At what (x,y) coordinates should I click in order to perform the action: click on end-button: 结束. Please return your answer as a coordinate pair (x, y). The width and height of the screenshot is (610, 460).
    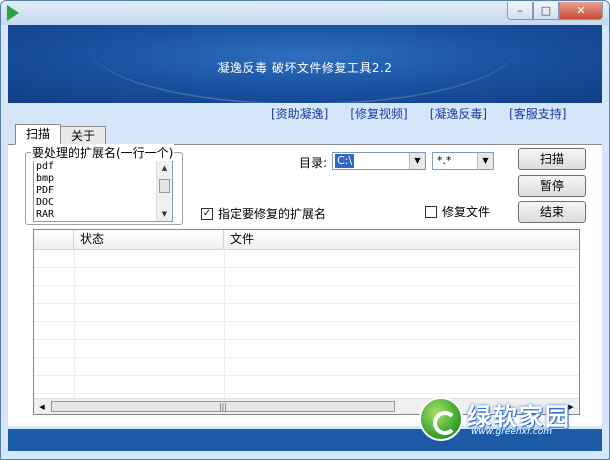
    Looking at the image, I should click on (552, 212).